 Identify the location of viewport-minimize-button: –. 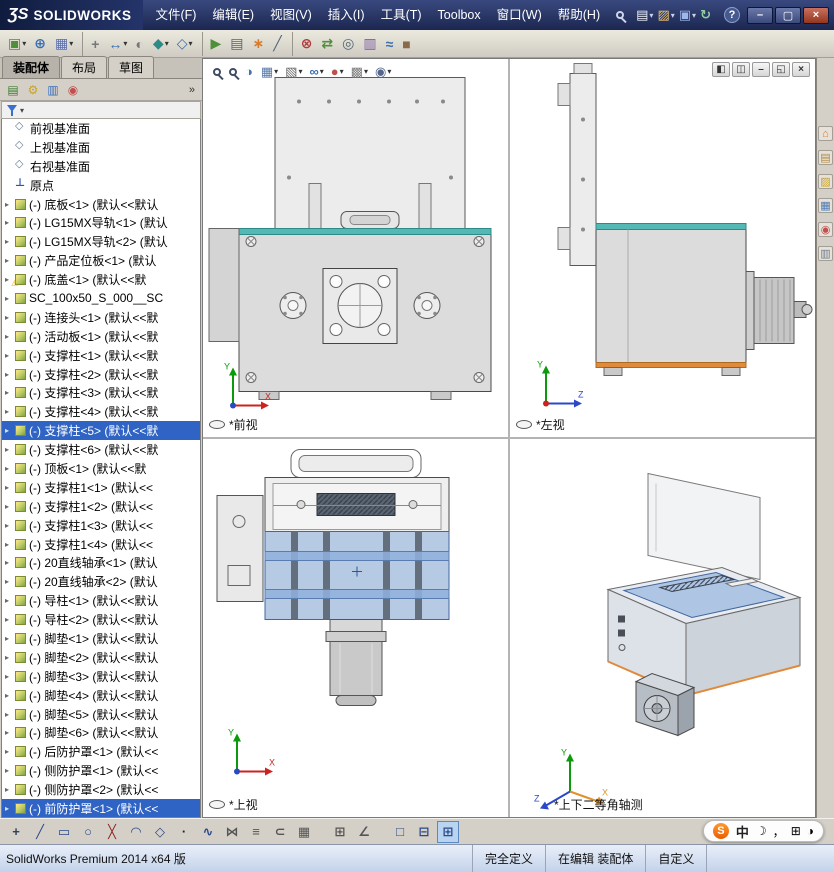
(761, 69).